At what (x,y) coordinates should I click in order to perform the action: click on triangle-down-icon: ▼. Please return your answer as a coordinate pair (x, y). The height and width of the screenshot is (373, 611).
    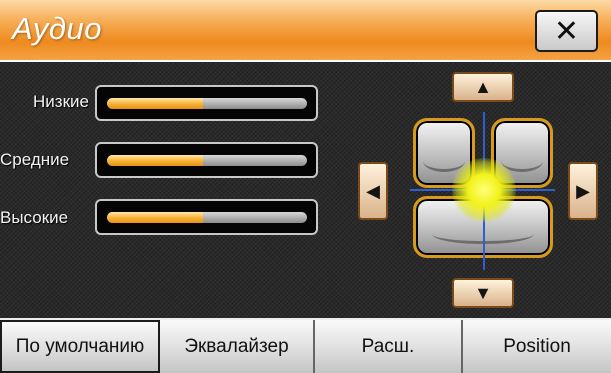
    Looking at the image, I should click on (483, 293).